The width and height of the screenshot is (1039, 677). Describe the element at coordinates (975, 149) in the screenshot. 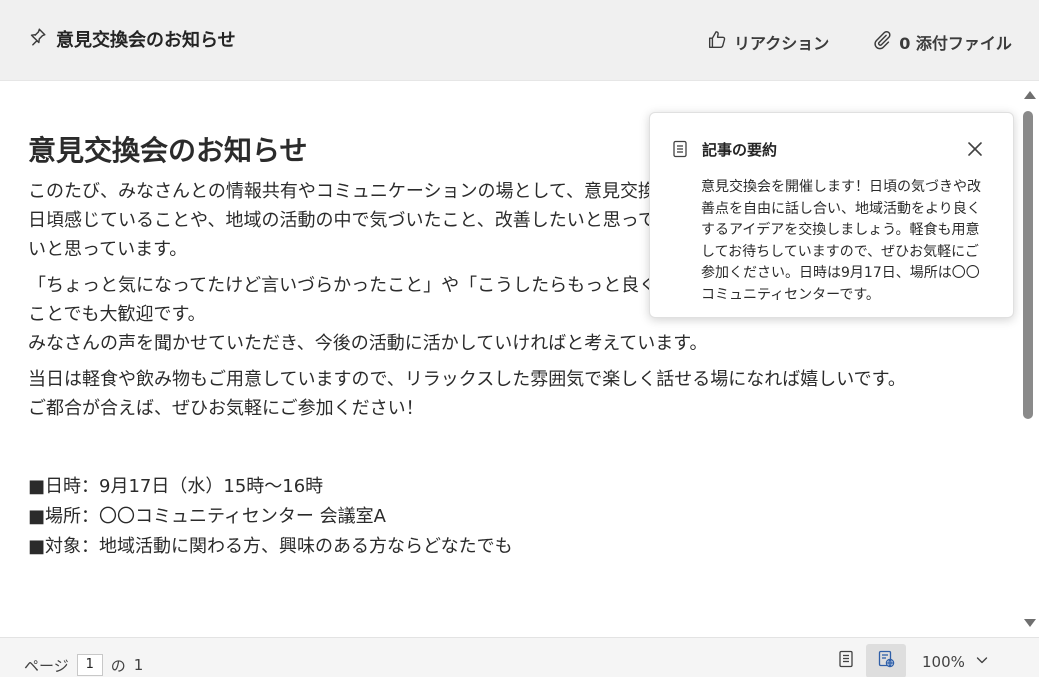

I see `close-icon` at that location.